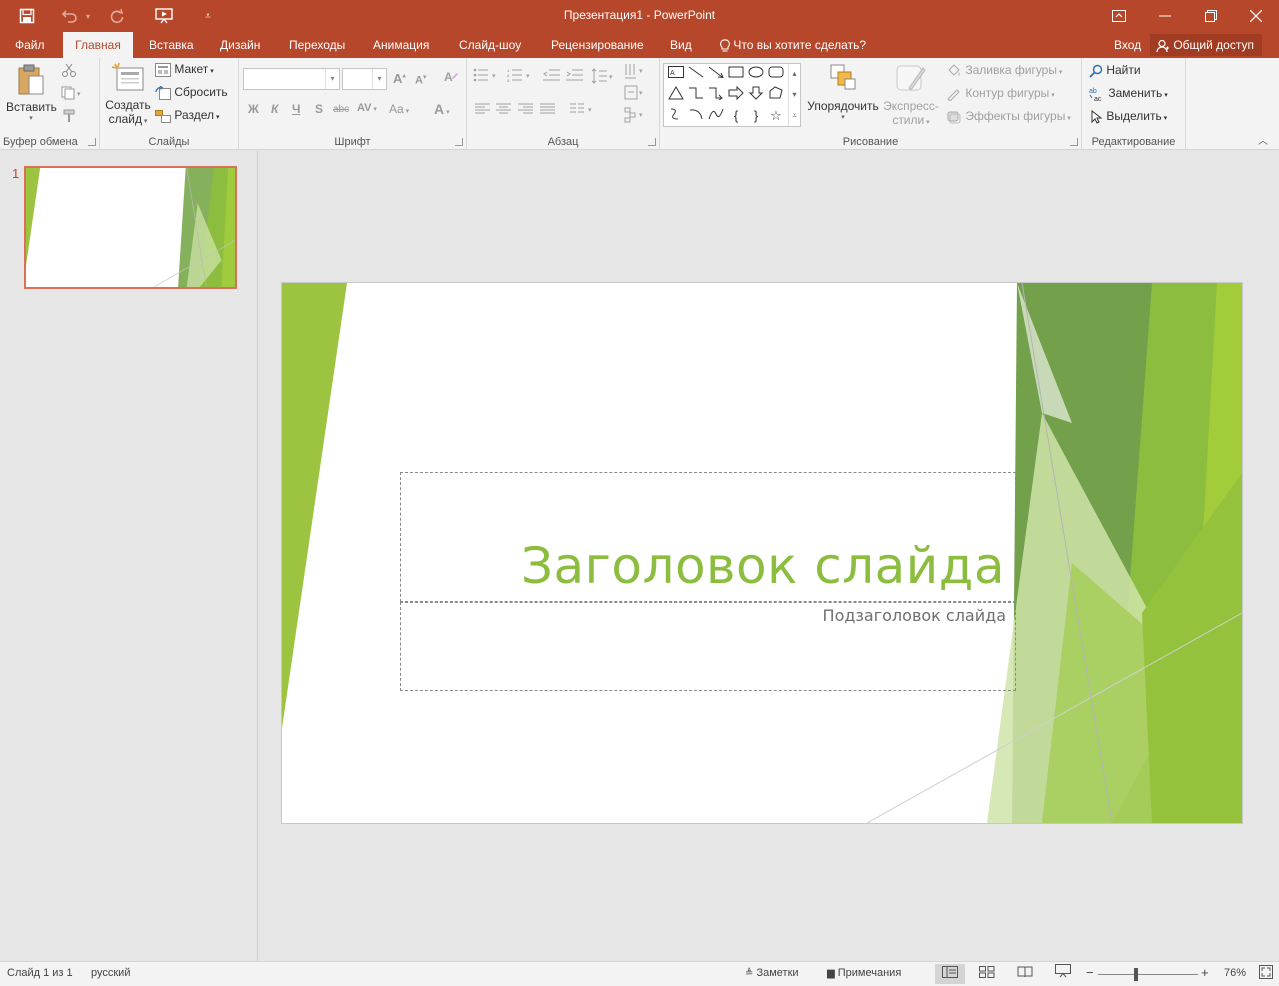 The image size is (1279, 986). Describe the element at coordinates (1000, 93) in the screenshot. I see `shape-outline-button: Контур фигуры ▾` at that location.